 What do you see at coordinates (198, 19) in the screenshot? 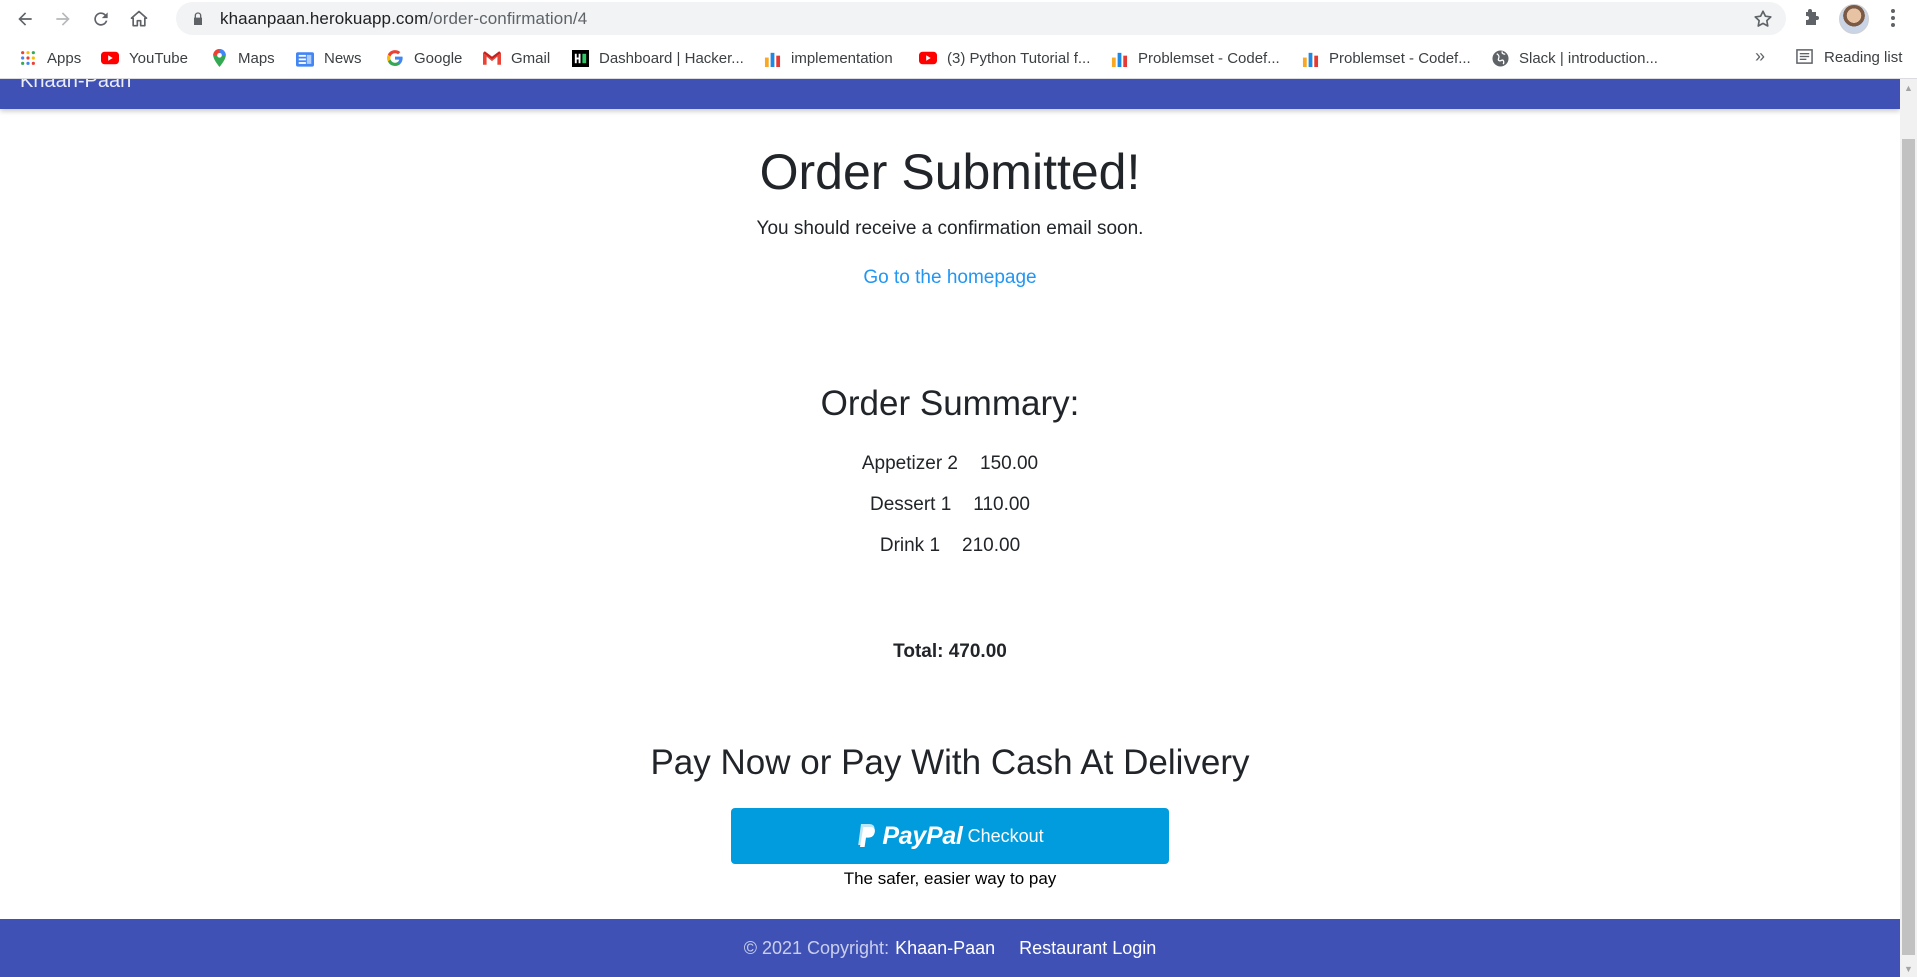
I see `lock-icon` at bounding box center [198, 19].